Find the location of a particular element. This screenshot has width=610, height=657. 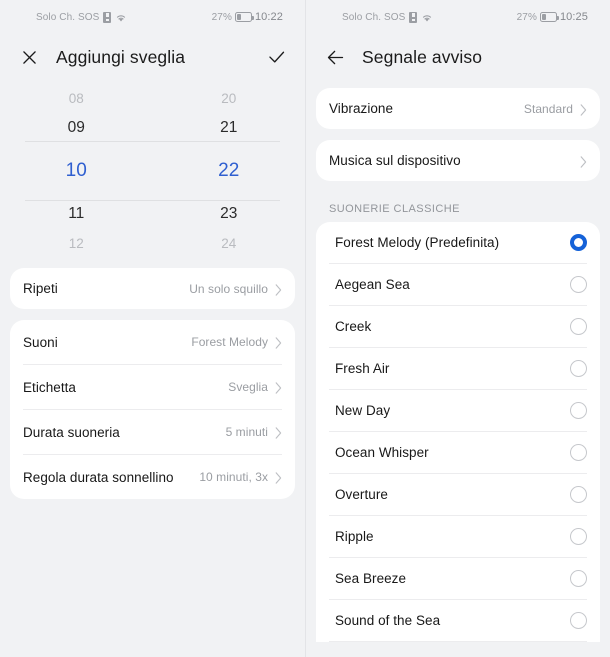

check-icon is located at coordinates (276, 57).